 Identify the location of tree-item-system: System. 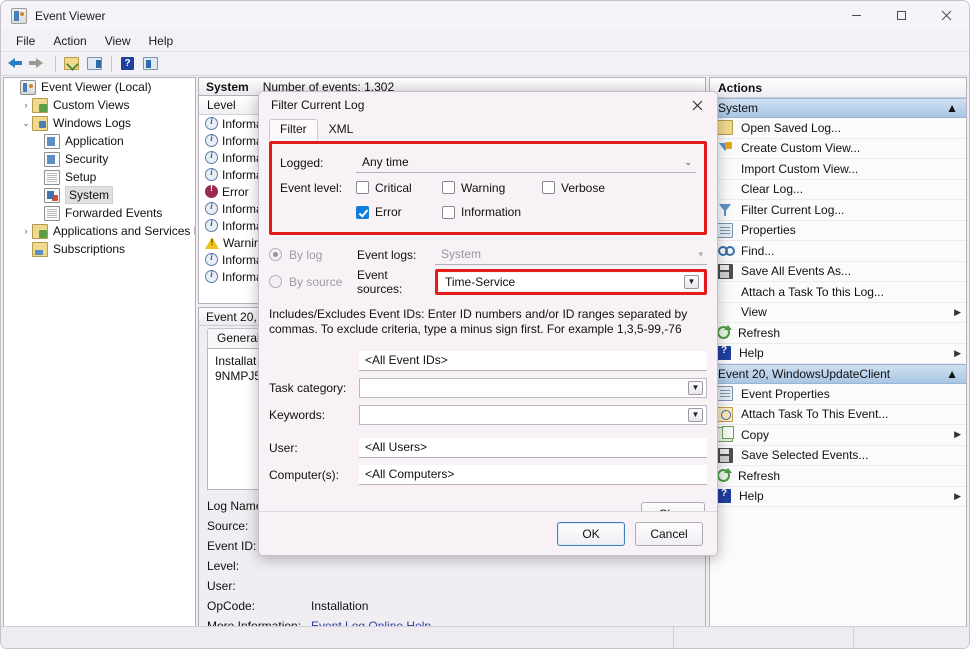
(99, 195).